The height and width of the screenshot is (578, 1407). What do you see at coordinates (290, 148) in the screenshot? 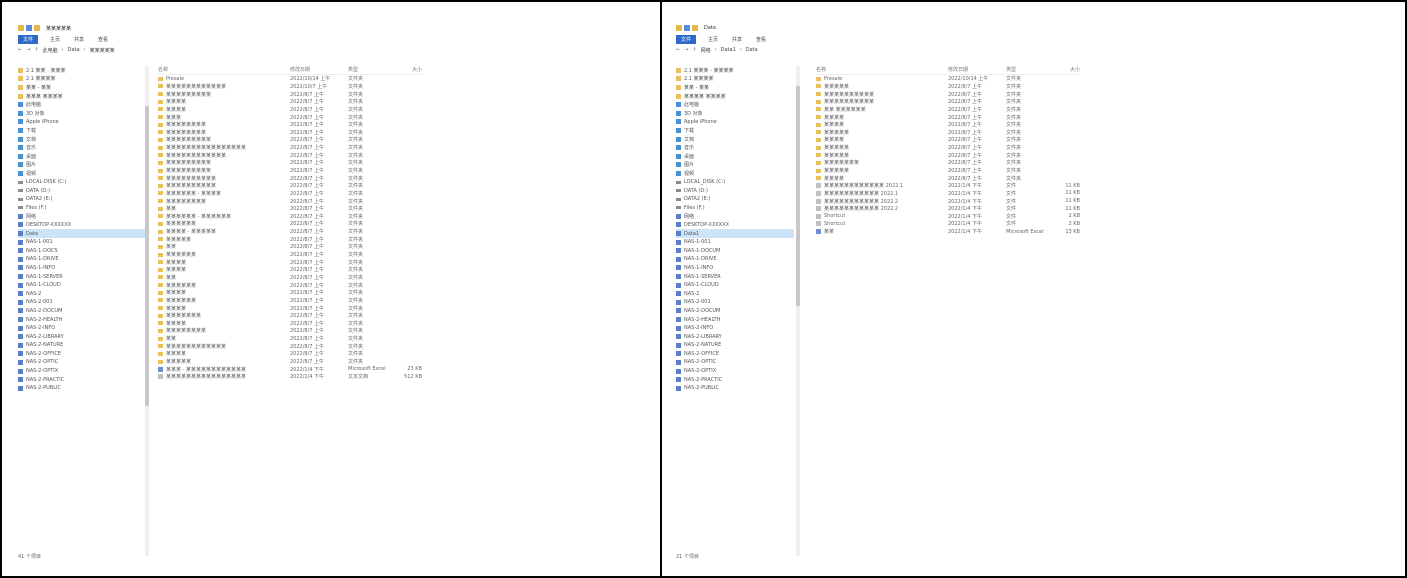
I see `file-row: 某某某某某某某某某某某某某某某某 2022/8/7 上午 文件夹` at bounding box center [290, 148].